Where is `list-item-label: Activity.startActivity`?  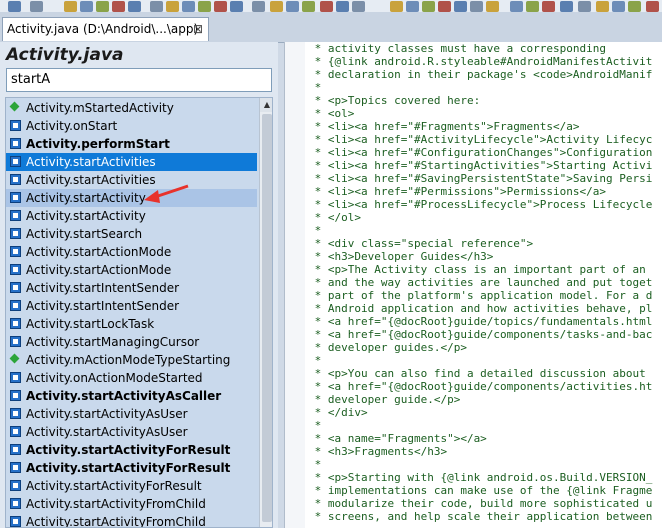
list-item-label: Activity.startActivity is located at coordinates (86, 198).